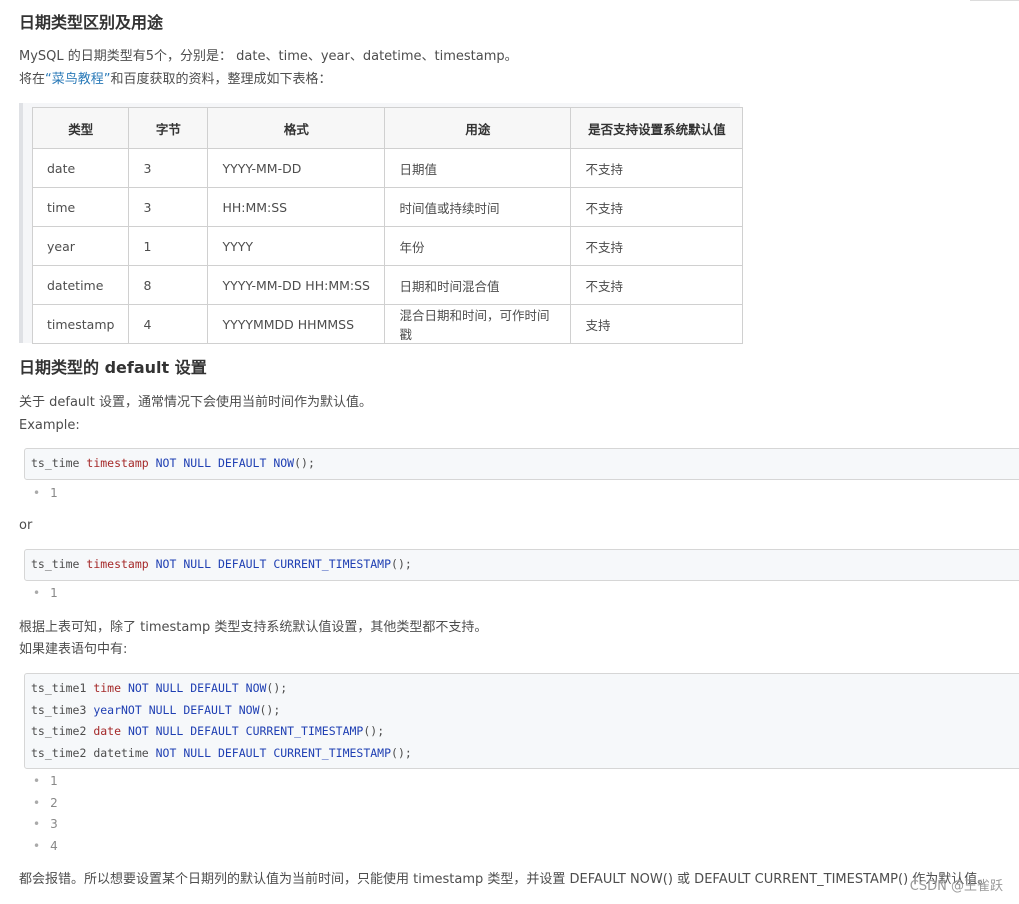 The width and height of the screenshot is (1019, 904). Describe the element at coordinates (91, 22) in the screenshot. I see `section-title-date-types: 日期类型区别及用途` at that location.